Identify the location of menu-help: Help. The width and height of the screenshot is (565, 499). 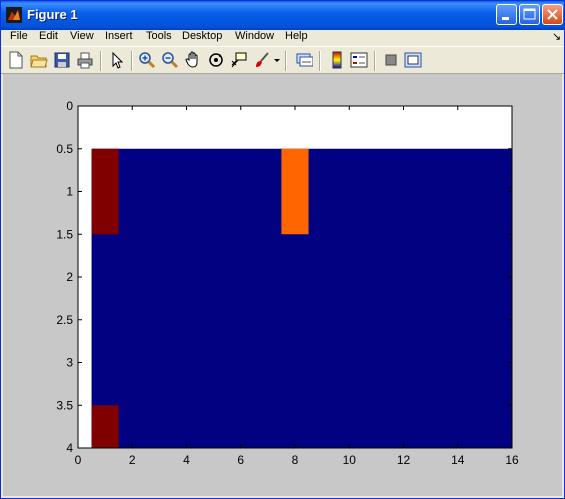
(296, 36).